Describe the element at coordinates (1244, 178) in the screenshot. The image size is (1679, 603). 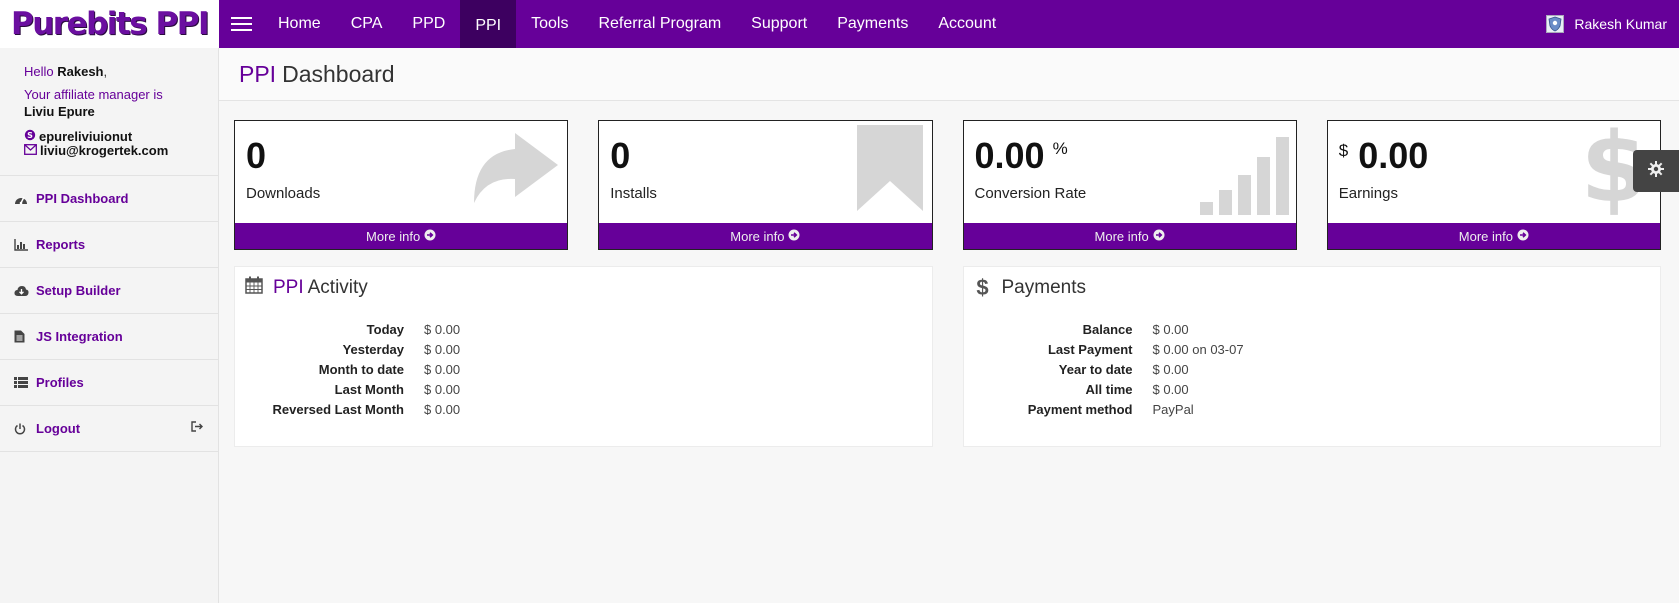
I see `signal-bars-icon` at that location.